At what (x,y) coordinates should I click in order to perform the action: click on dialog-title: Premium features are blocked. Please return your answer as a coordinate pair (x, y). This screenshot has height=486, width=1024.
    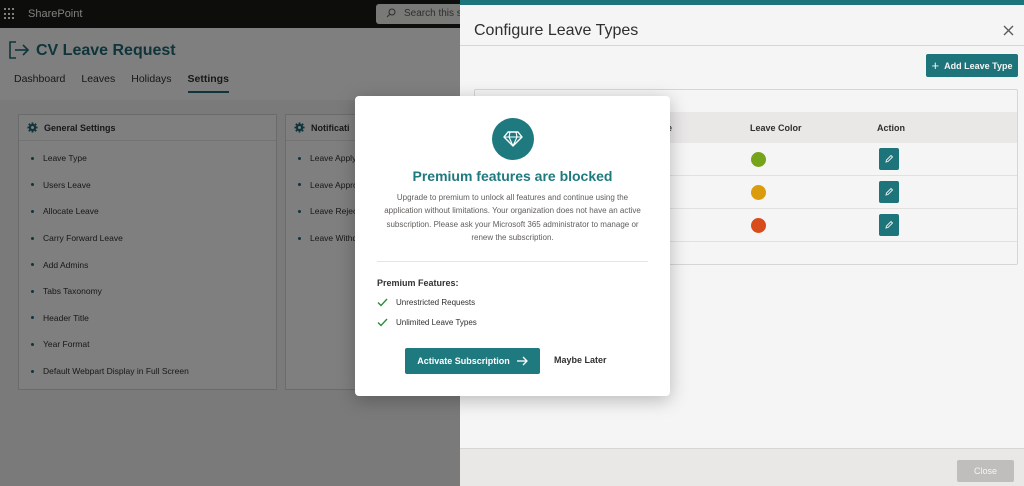
    Looking at the image, I should click on (512, 176).